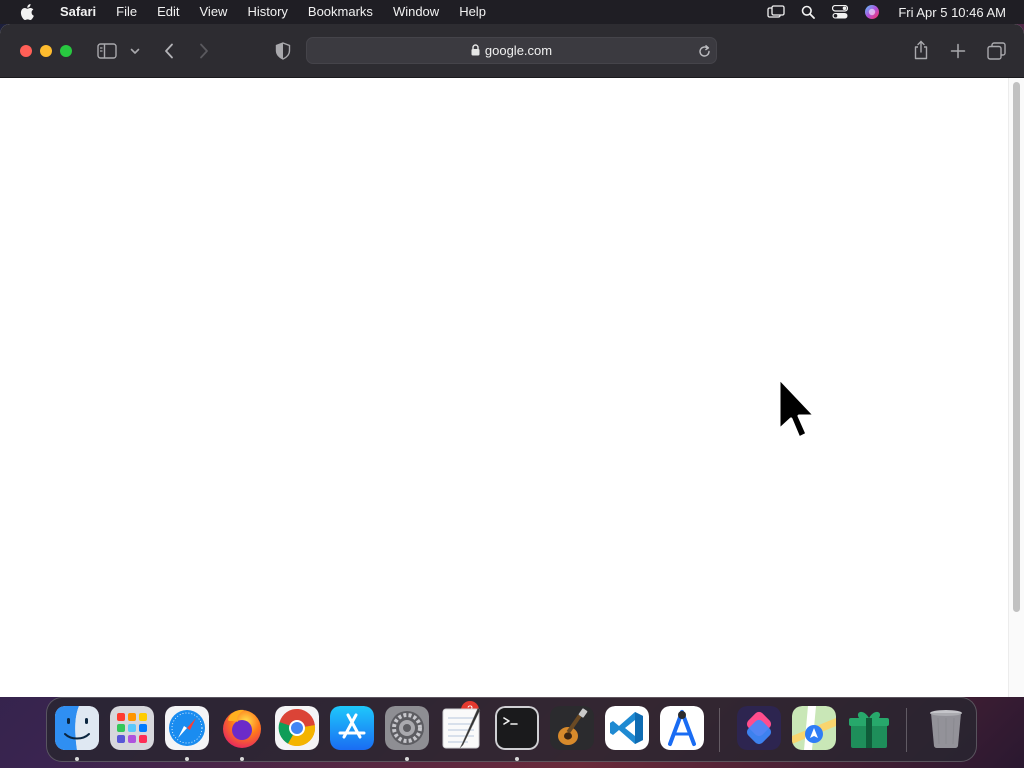 The height and width of the screenshot is (768, 1024). Describe the element at coordinates (946, 728) in the screenshot. I see `trash-icon` at that location.